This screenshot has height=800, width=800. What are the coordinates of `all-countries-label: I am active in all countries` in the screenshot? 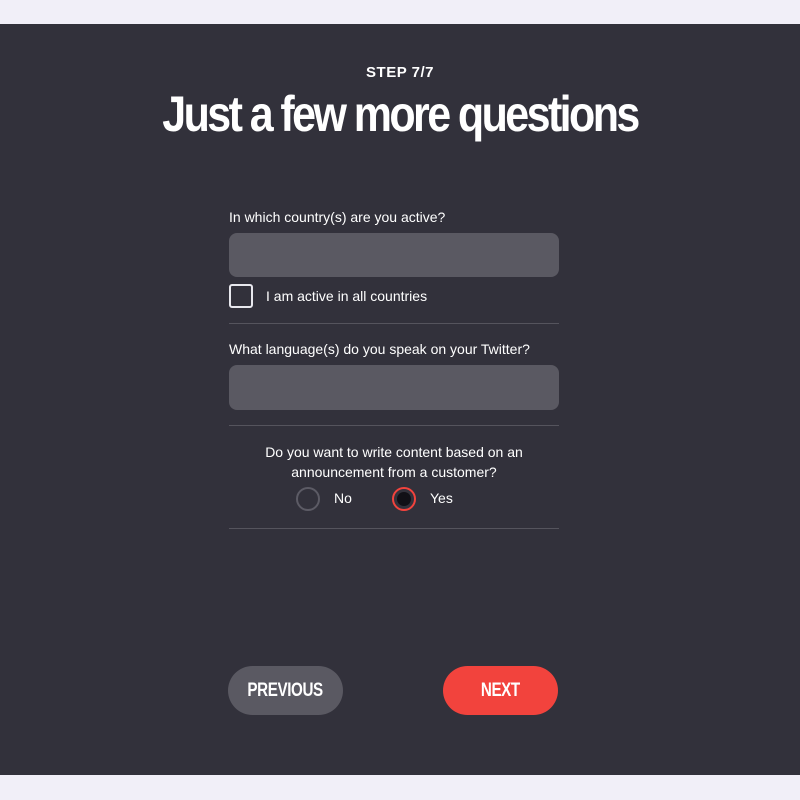 It's located at (347, 296).